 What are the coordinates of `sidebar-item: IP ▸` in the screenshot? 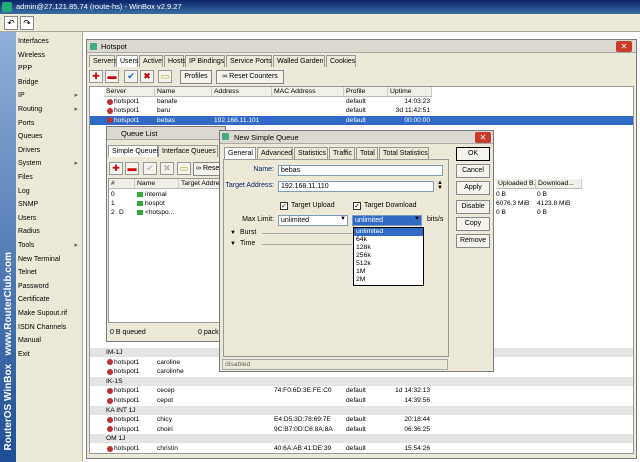 It's located at (49, 96).